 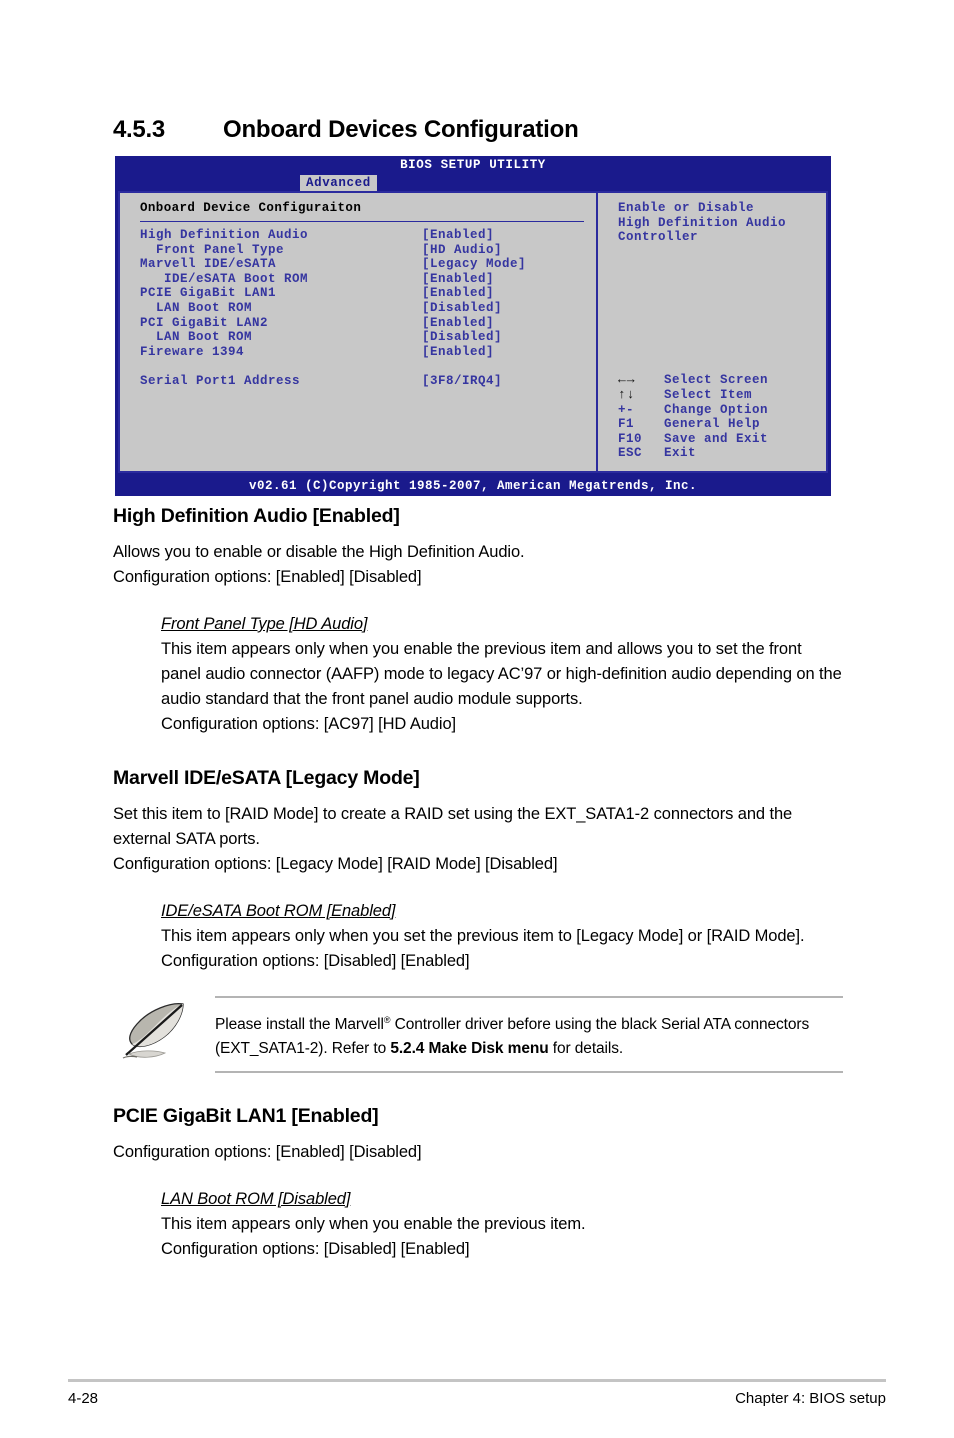 What do you see at coordinates (497, 381) in the screenshot?
I see `bios-option-value: [3F8/IRQ4]` at bounding box center [497, 381].